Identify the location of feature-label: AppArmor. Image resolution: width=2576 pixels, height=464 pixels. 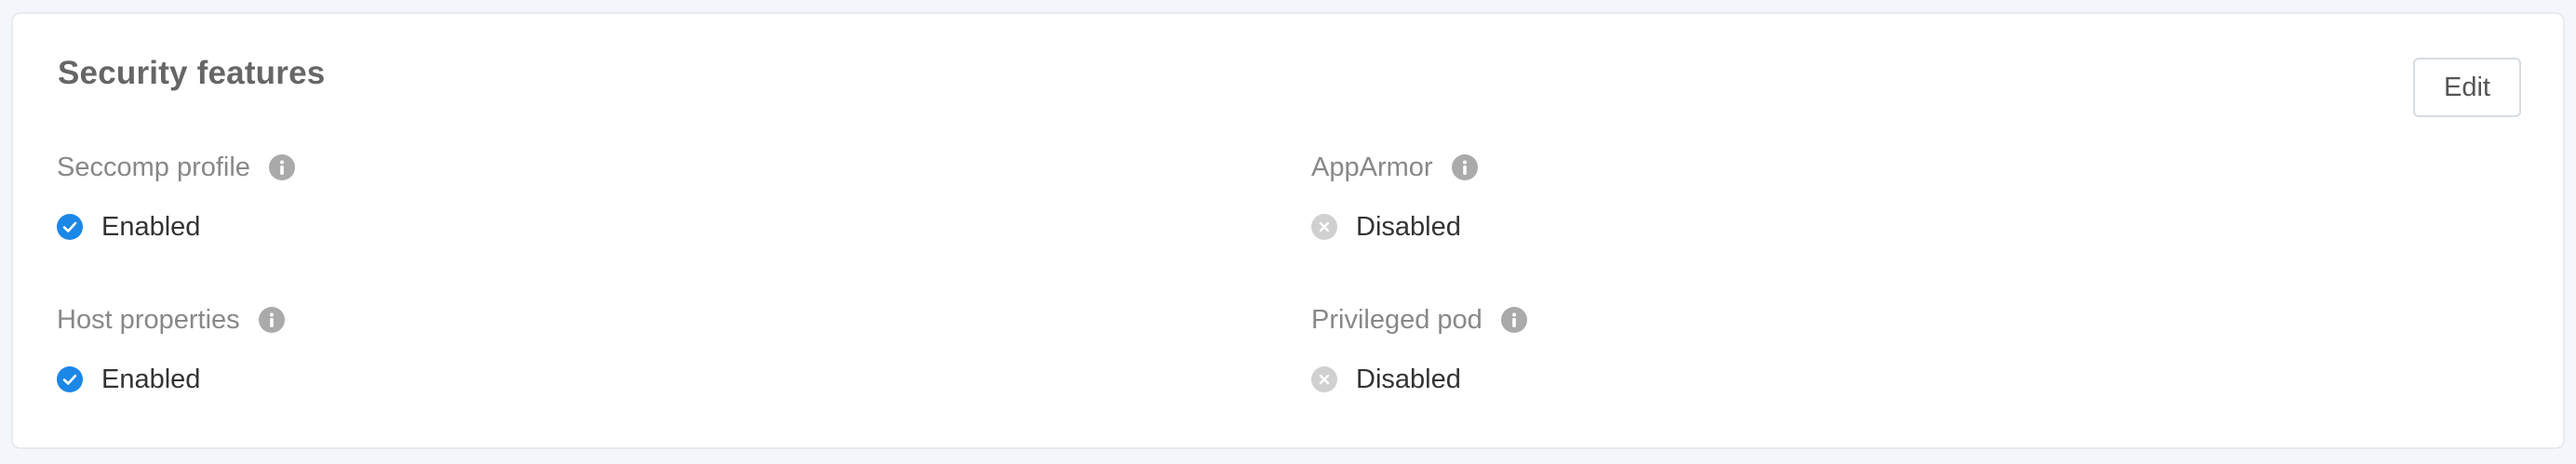
(1372, 167).